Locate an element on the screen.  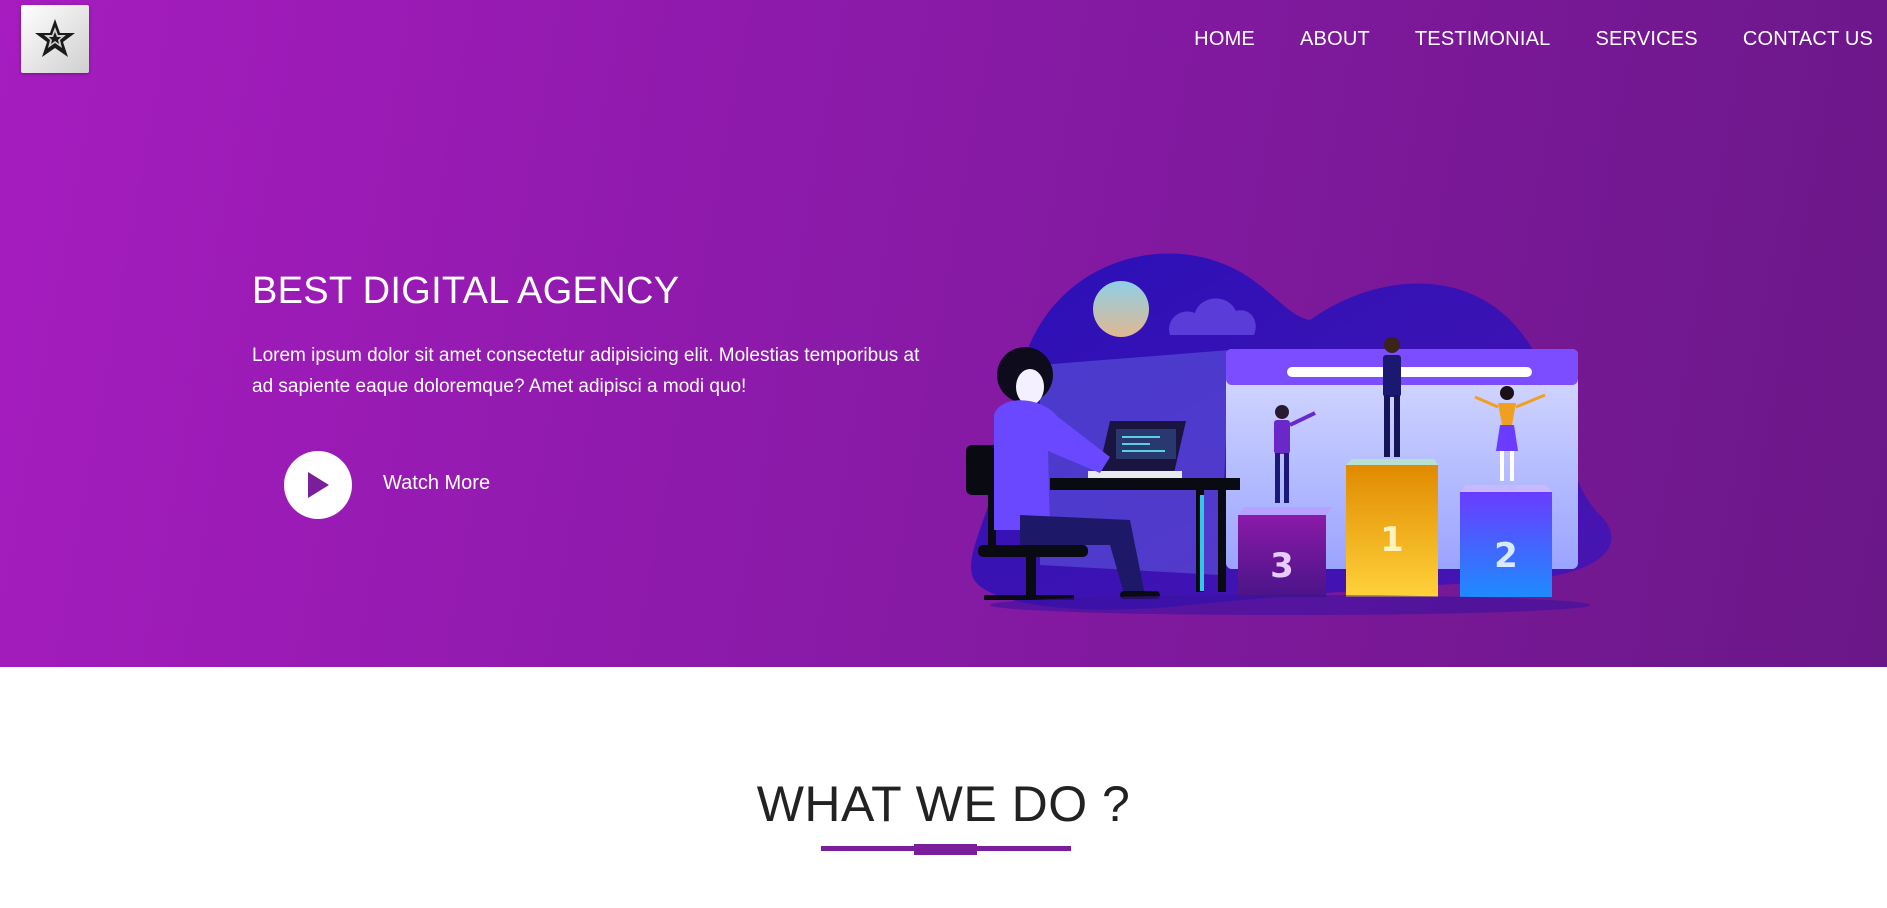
play-icon is located at coordinates (318, 485).